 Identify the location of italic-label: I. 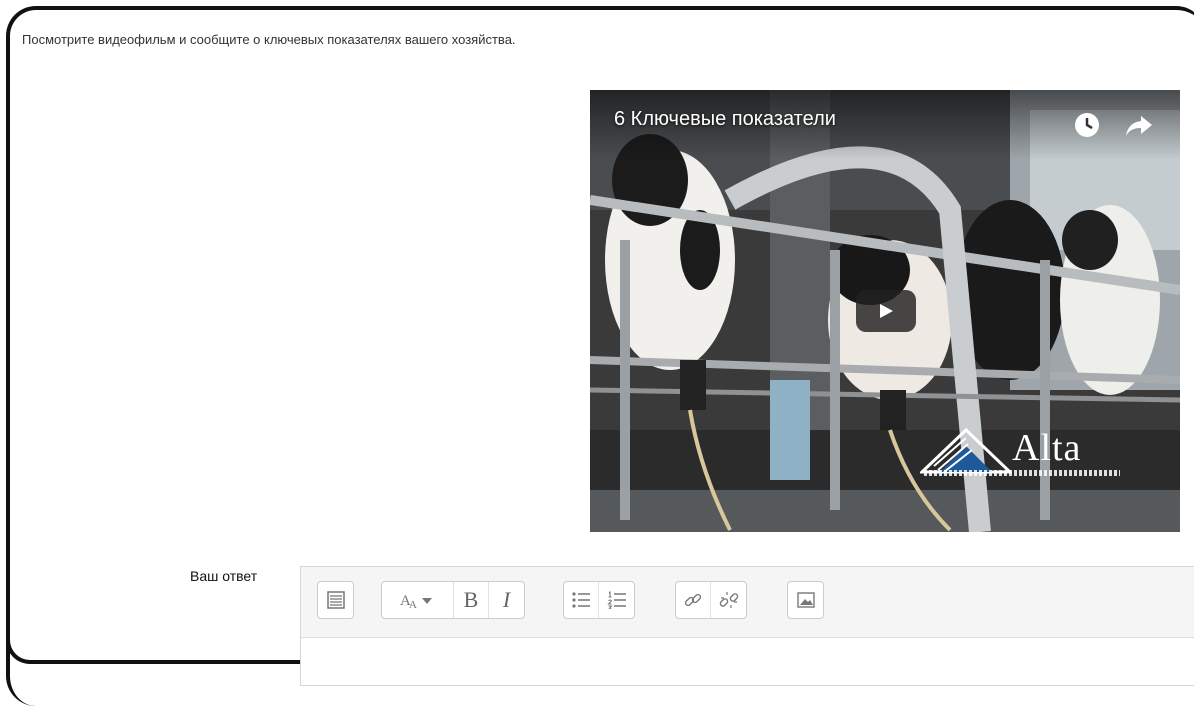
(506, 599).